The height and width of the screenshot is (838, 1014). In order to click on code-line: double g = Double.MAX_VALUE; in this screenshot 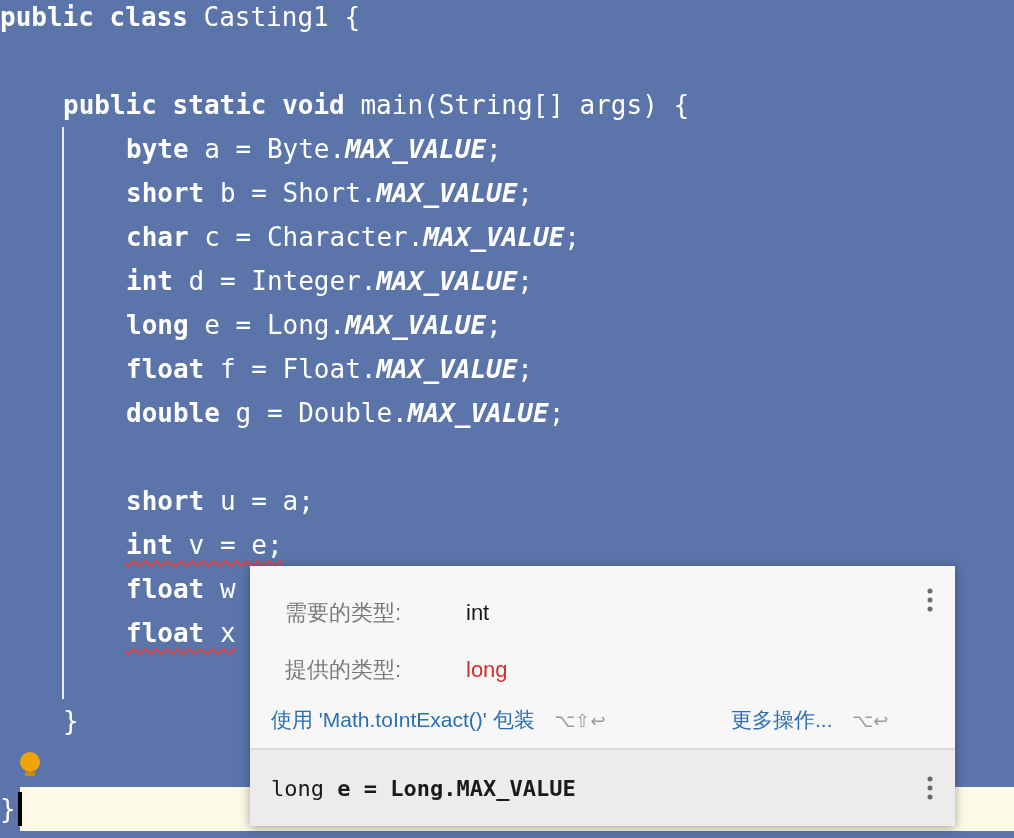, I will do `click(345, 413)`.